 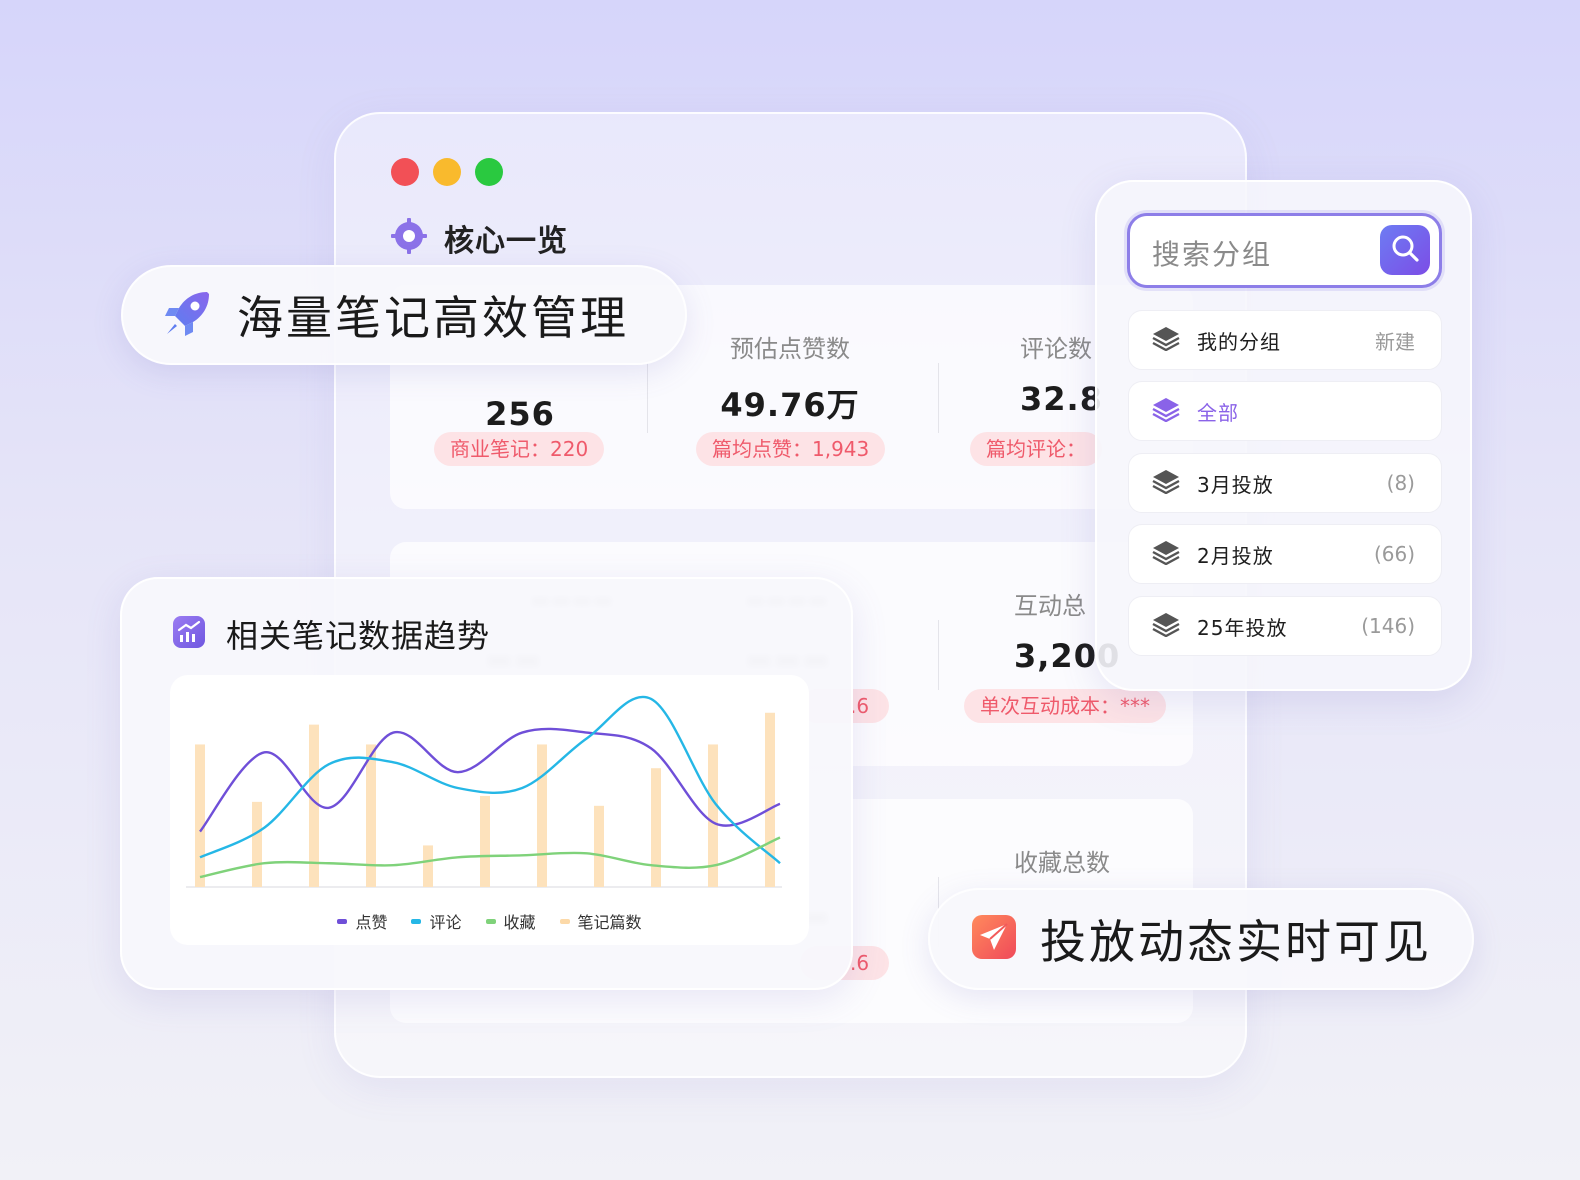 What do you see at coordinates (1285, 483) in the screenshot?
I see `group-item-march: 3月投放 (8)` at bounding box center [1285, 483].